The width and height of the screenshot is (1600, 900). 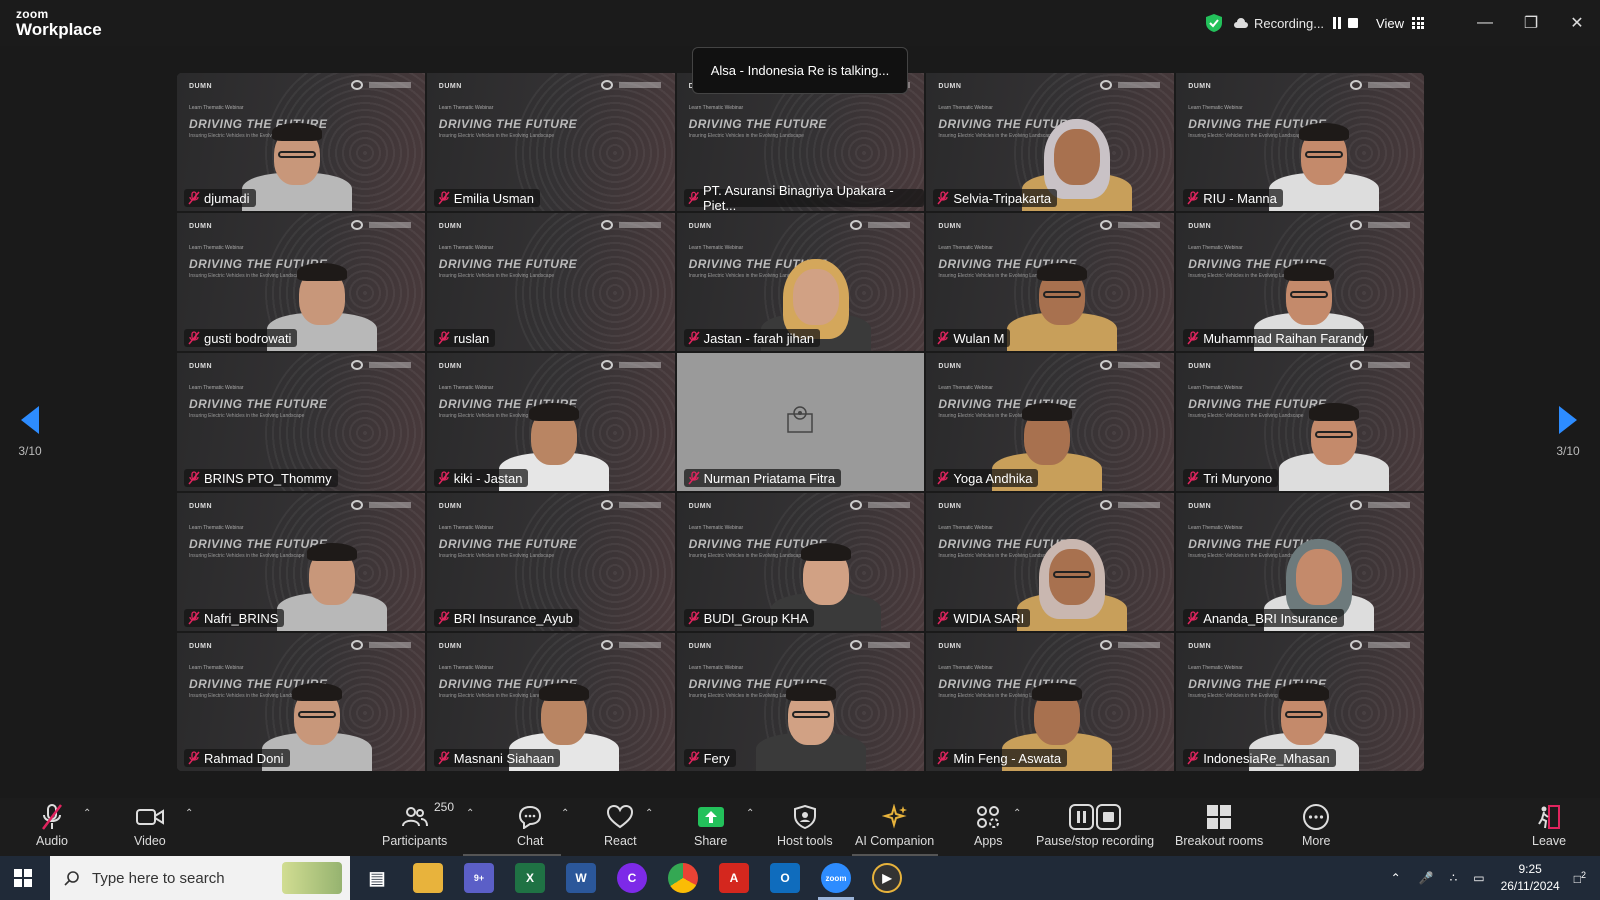 I want to click on show-hidden-icons-icon: ⌃, so click(x=1396, y=878).